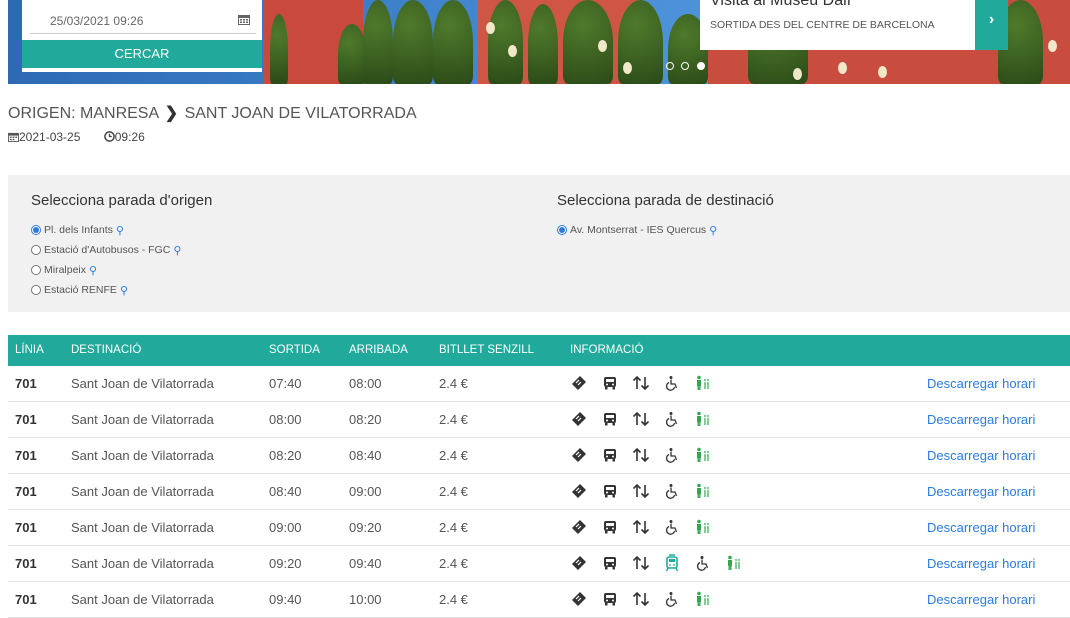 The image size is (1070, 618). Describe the element at coordinates (106, 230) in the screenshot. I see `origin-stop-option: Pl. dels Infants ⚲` at that location.